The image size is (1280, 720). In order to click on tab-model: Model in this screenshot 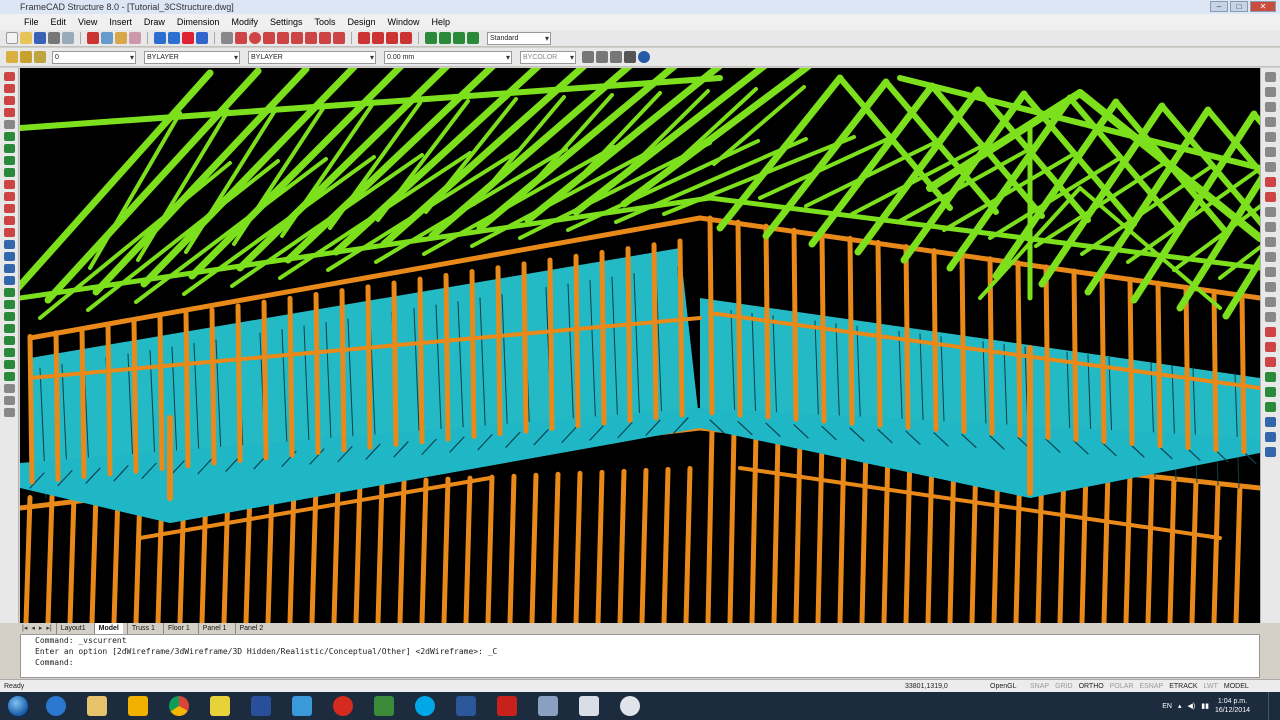, I will do `click(108, 628)`.